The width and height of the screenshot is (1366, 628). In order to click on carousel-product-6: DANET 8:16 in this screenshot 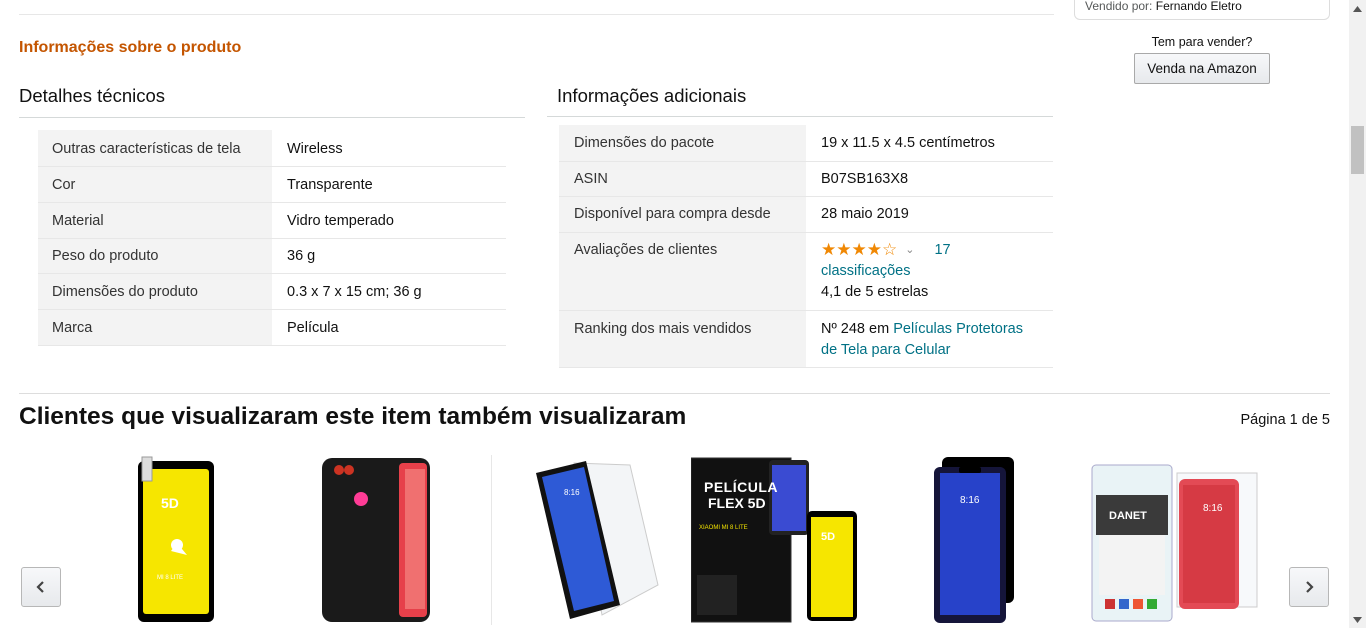, I will do `click(1175, 541)`.